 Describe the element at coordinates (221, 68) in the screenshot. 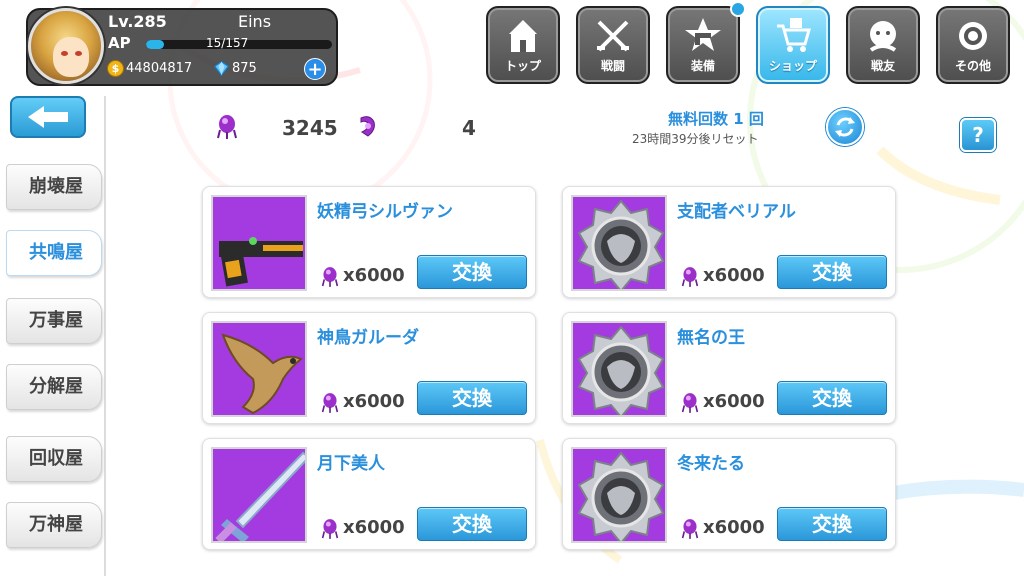

I see `gem-icon` at that location.